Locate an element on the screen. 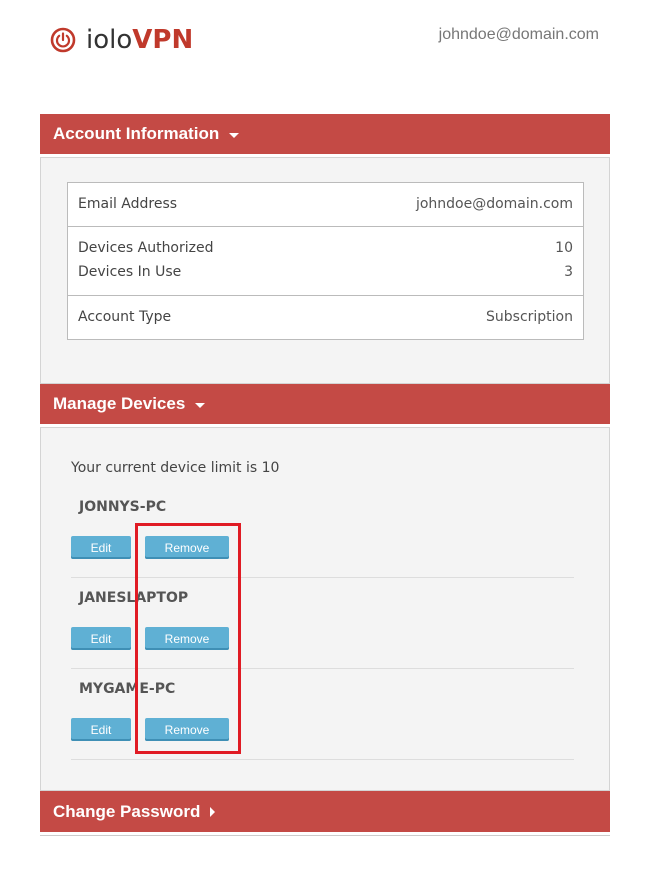  account-information-title: Account Information is located at coordinates (136, 133).